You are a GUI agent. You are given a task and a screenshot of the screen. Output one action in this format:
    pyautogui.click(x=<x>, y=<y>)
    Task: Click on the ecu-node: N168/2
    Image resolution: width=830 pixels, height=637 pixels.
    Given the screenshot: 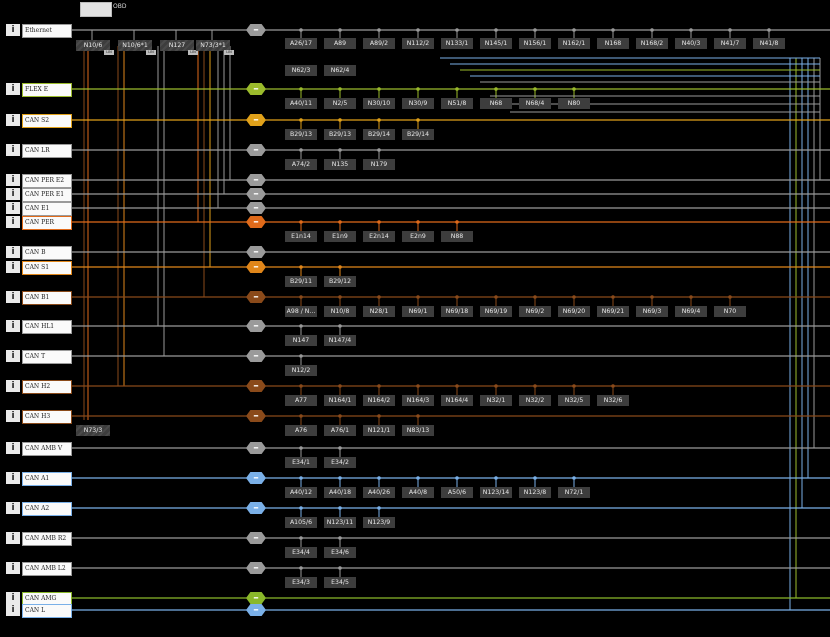 What is the action you would take?
    pyautogui.click(x=652, y=43)
    